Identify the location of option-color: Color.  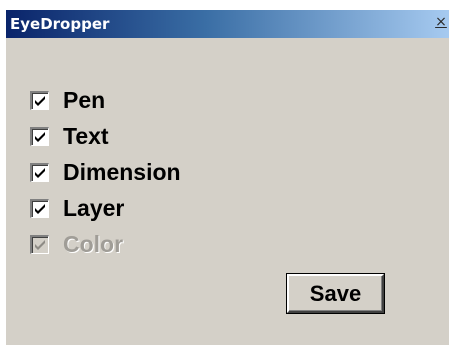
(105, 244).